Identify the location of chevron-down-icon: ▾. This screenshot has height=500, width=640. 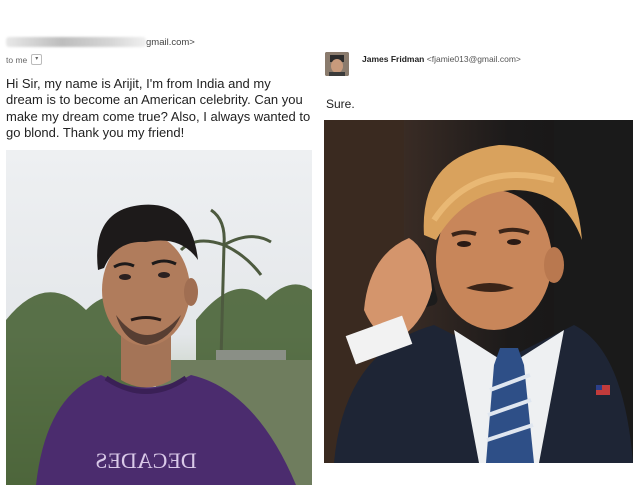
(37, 59).